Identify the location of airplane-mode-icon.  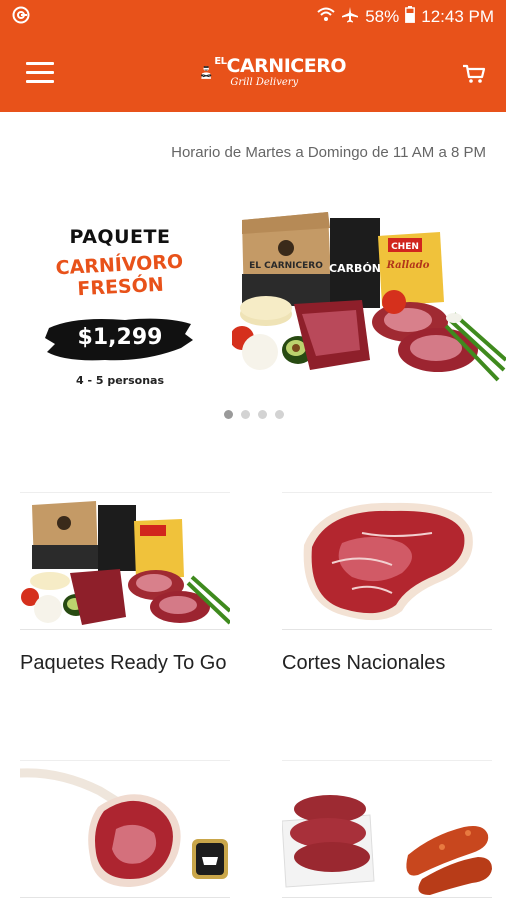
(350, 17).